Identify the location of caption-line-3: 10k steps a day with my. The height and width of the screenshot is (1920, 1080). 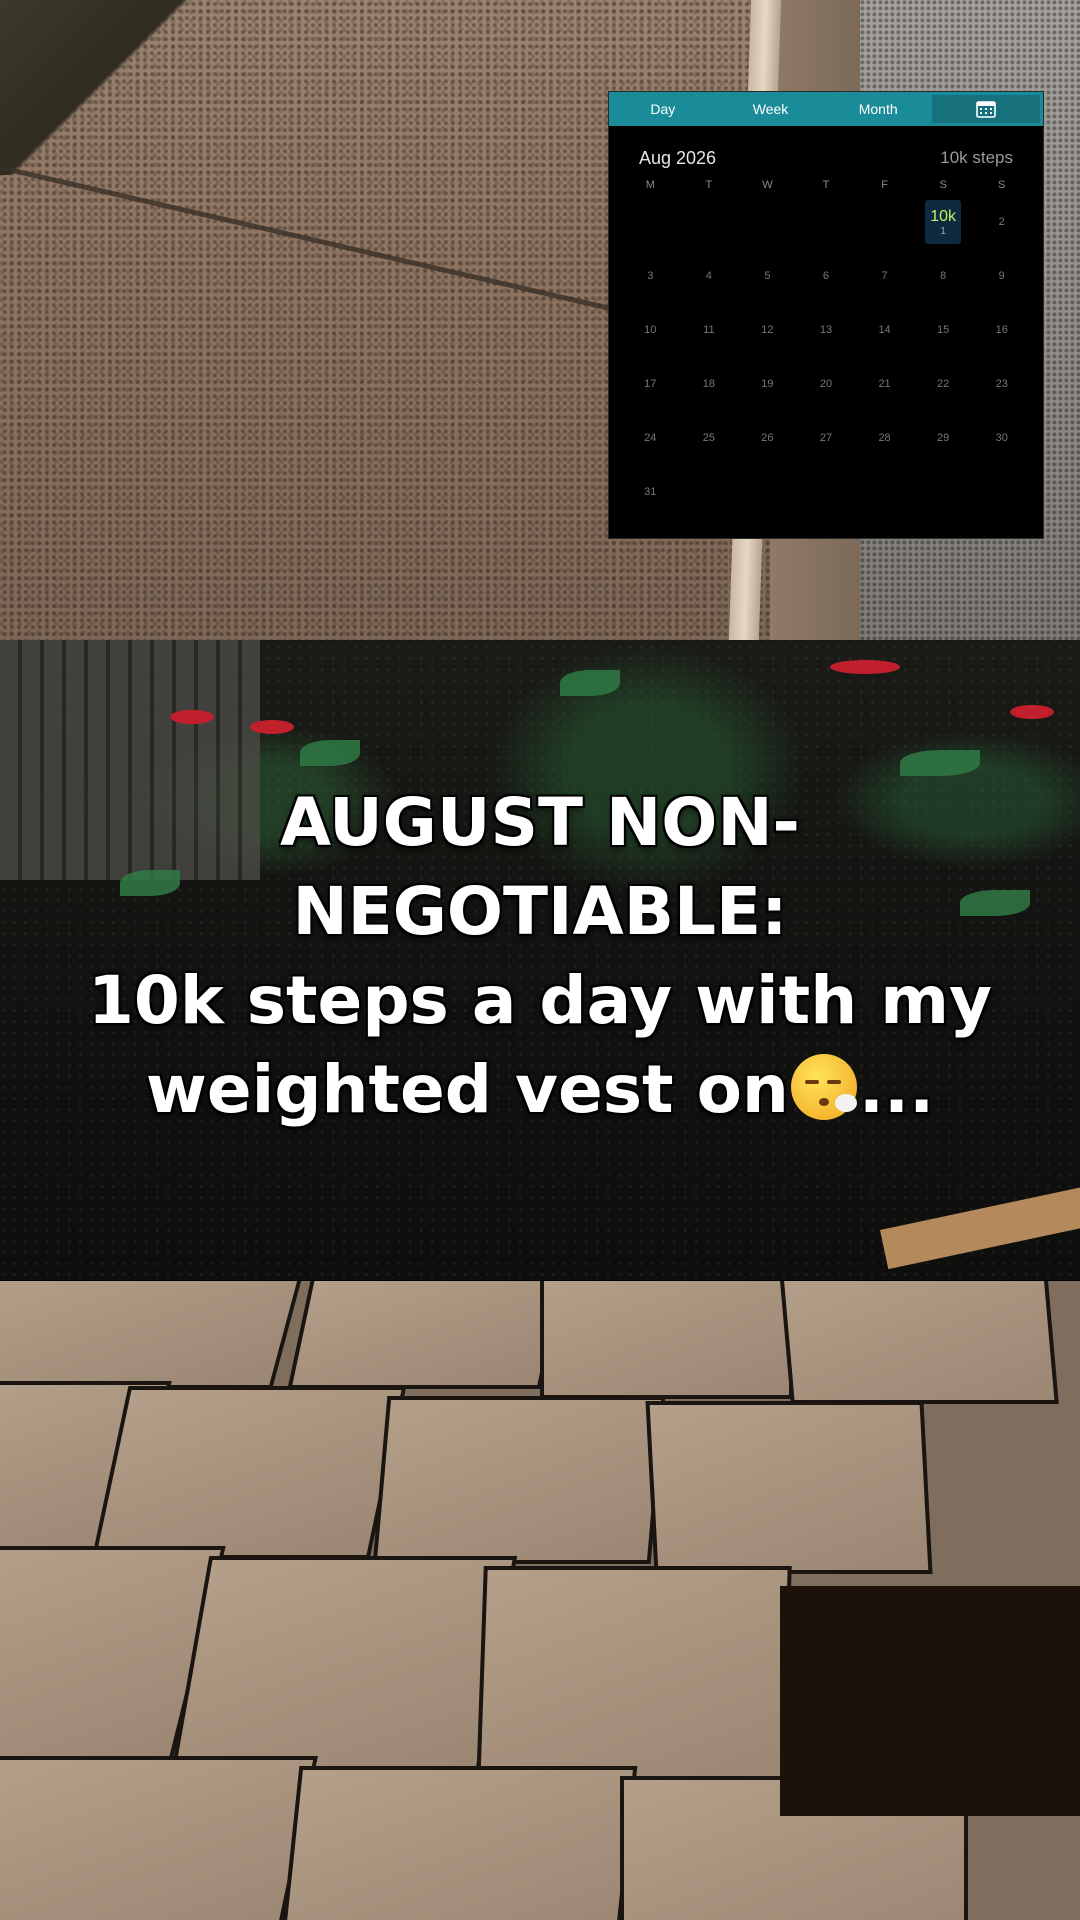
(540, 1000).